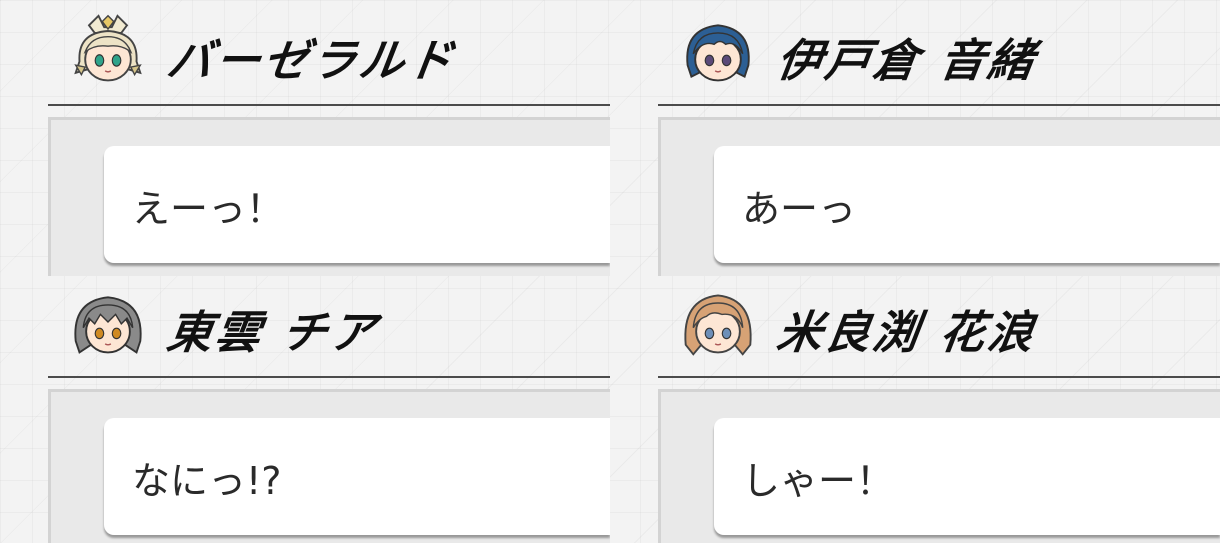  I want to click on speech-text: えーっ！, so click(208, 209).